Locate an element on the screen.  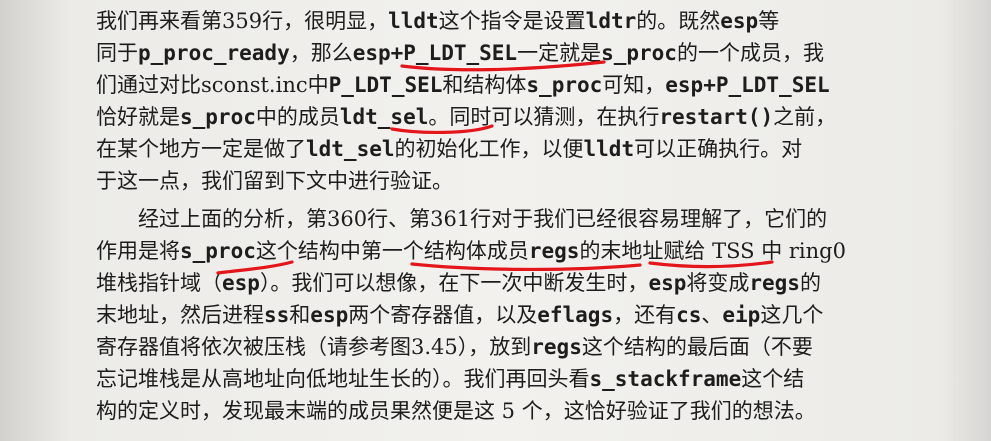
text-line: 我们再来看第359行，很明显，lldt这个指令是设置ldtr的。既然esp等 is located at coordinates (437, 21).